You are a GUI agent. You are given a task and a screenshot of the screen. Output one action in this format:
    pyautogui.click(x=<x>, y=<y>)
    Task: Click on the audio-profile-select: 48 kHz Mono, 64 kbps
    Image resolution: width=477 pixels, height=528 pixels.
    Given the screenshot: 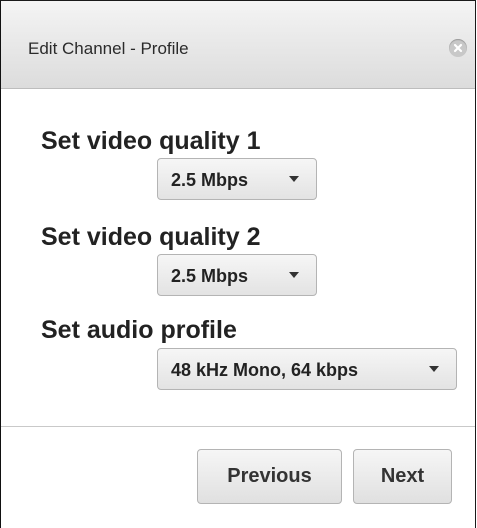 What is the action you would take?
    pyautogui.click(x=307, y=369)
    